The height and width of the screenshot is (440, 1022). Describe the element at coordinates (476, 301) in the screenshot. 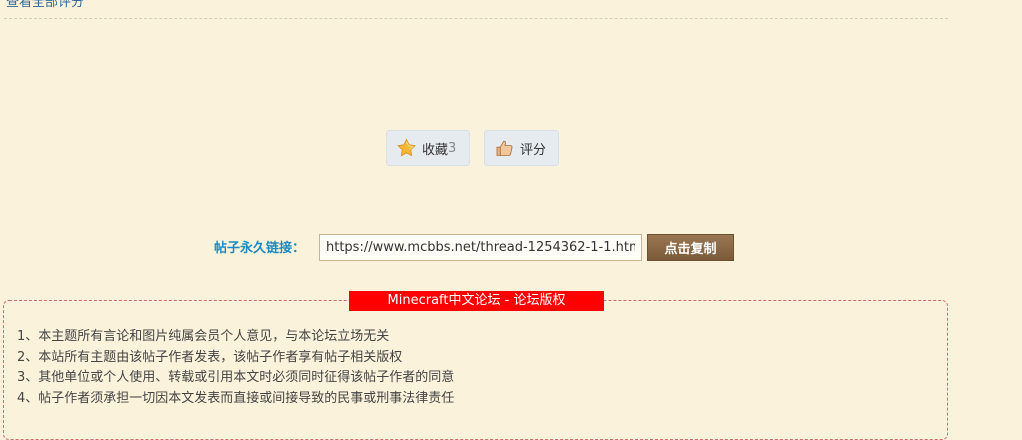

I see `copyright-title: Minecraft中文论坛 - 论坛版权` at that location.